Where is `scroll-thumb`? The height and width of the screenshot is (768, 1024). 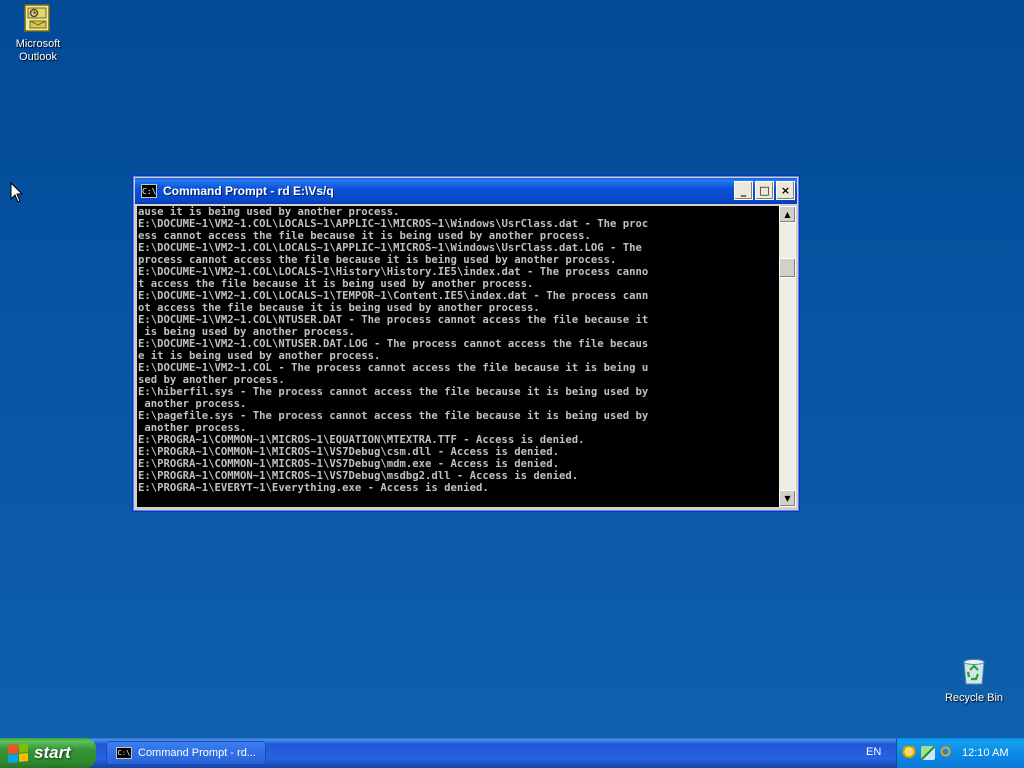 scroll-thumb is located at coordinates (787, 268).